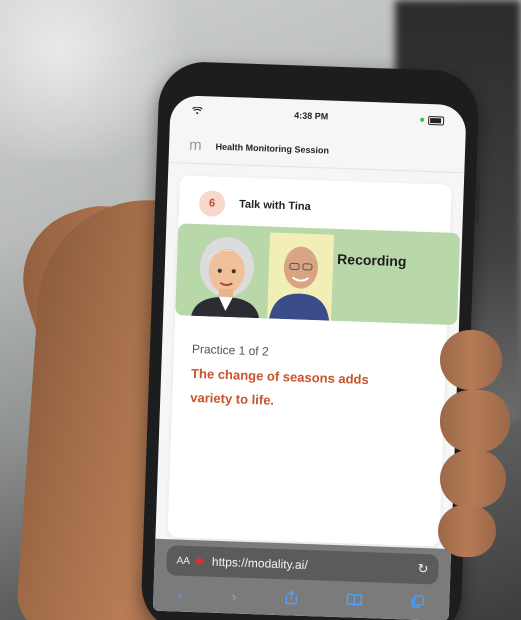  I want to click on page-title: Health Monitoring Session, so click(272, 148).